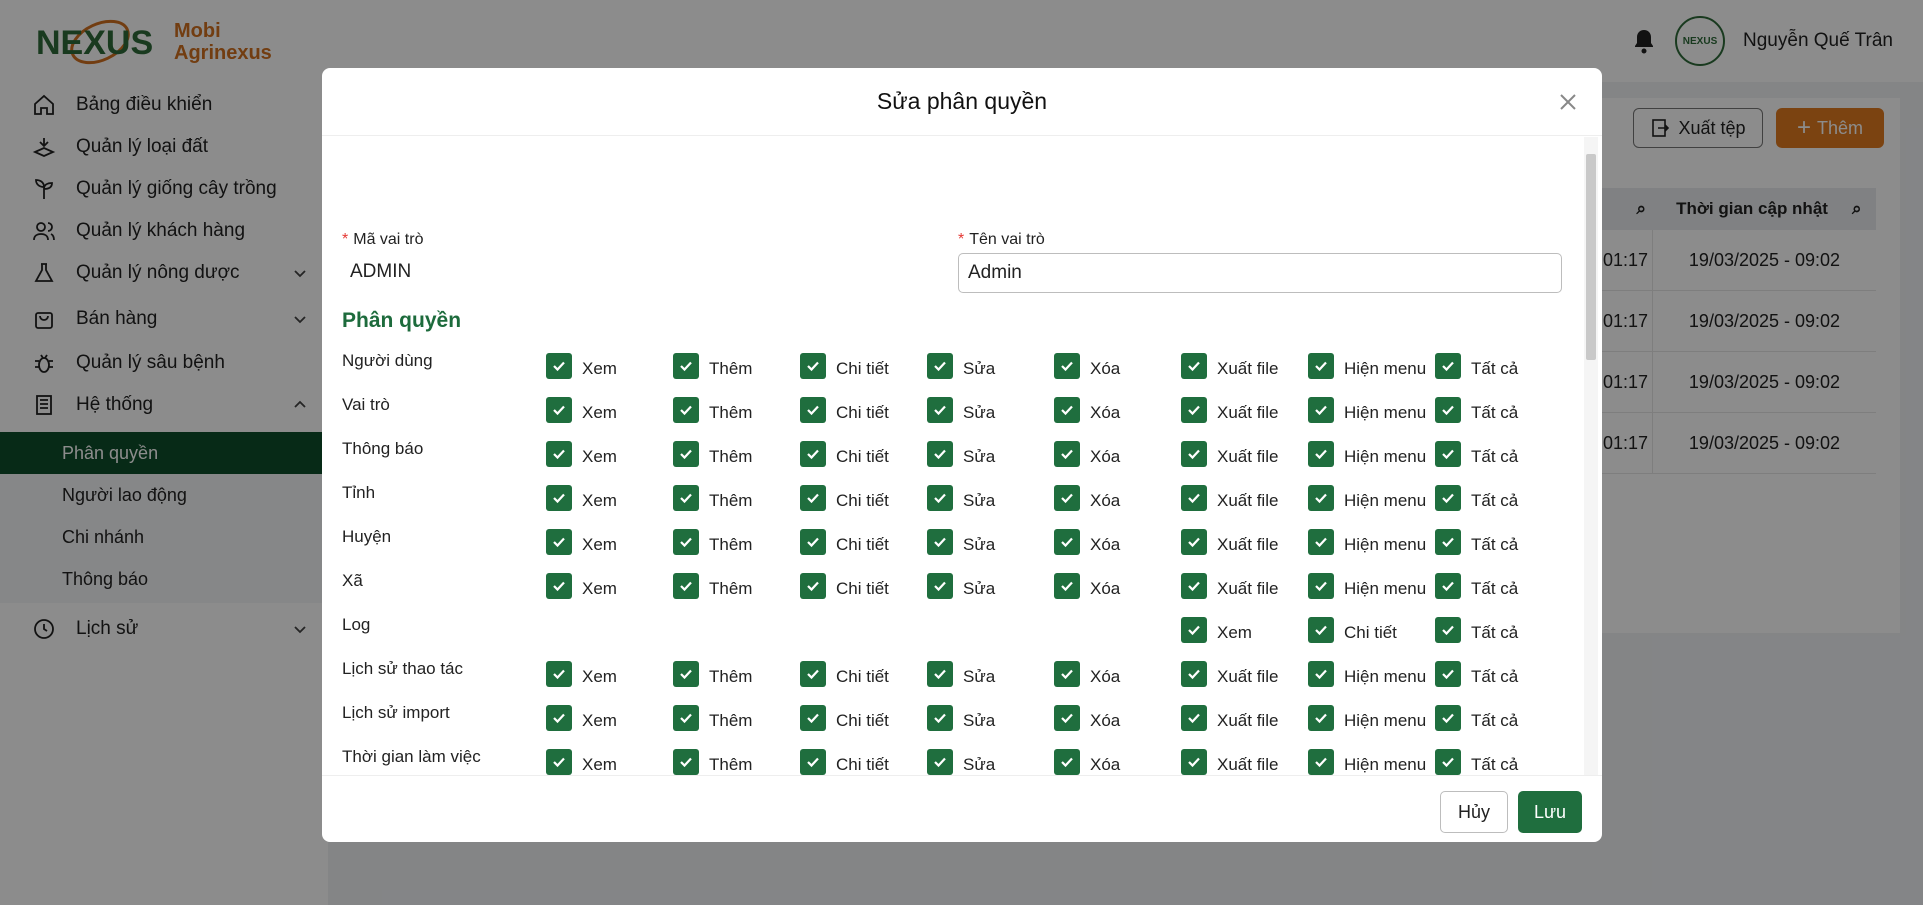  What do you see at coordinates (1568, 102) in the screenshot?
I see `close-icon` at bounding box center [1568, 102].